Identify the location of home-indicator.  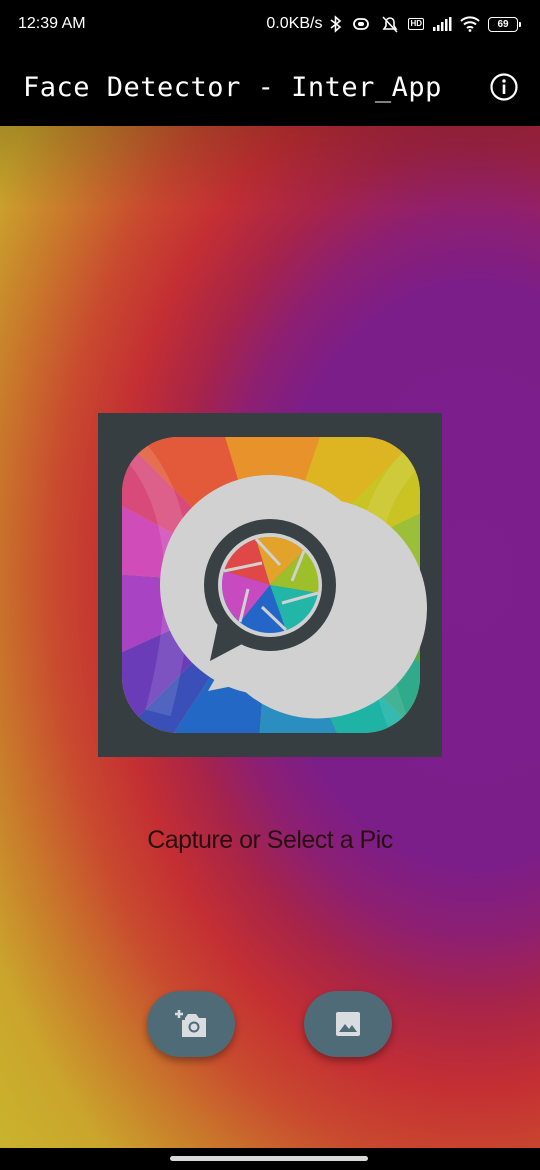
(269, 1158).